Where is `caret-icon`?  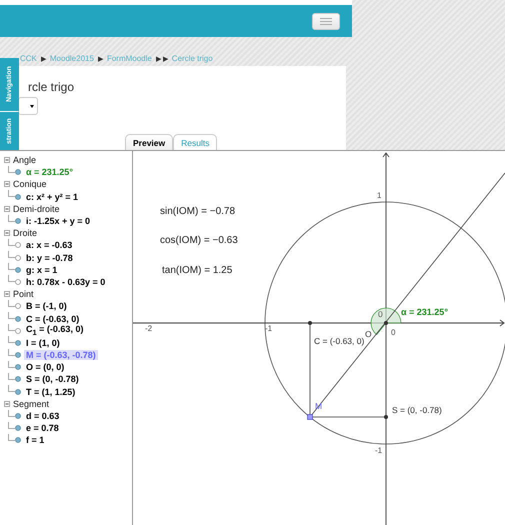
caret-icon is located at coordinates (32, 106).